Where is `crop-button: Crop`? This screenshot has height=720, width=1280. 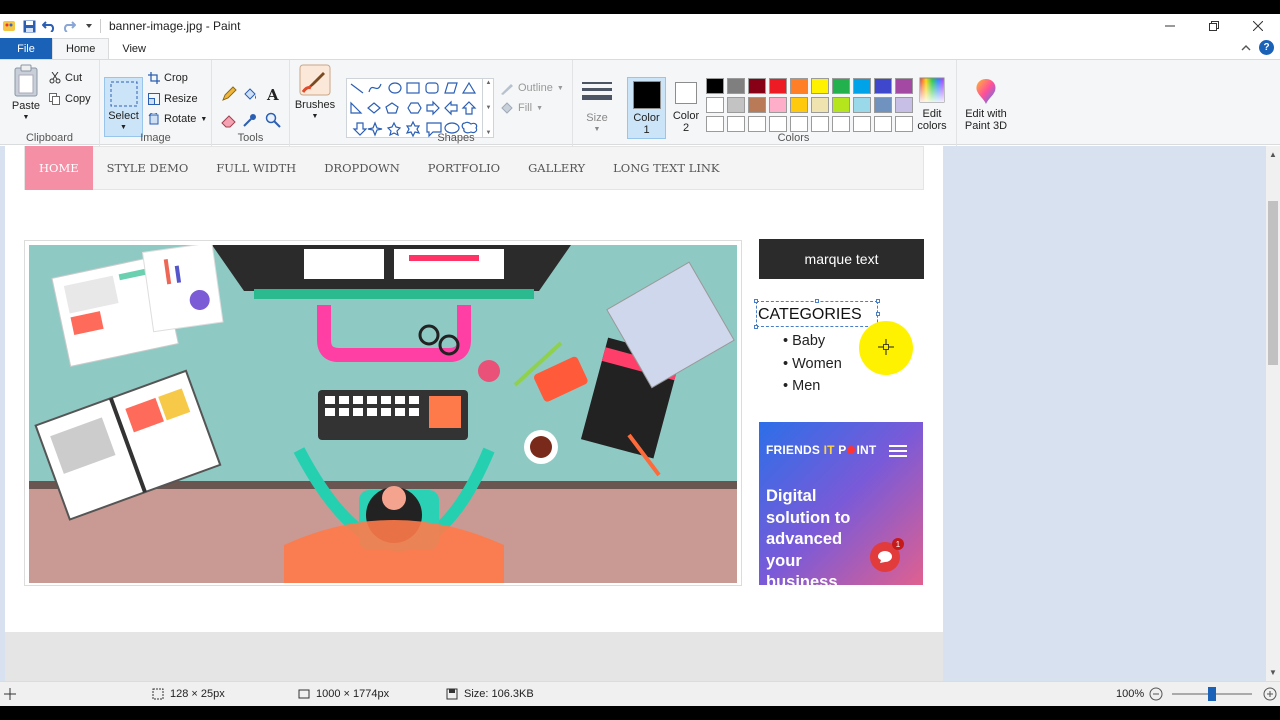 crop-button: Crop is located at coordinates (168, 78).